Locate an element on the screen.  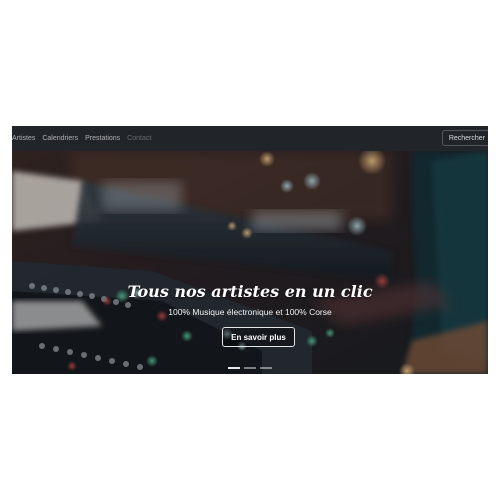
nav-links: Artistes Calendriers Prestations Contact is located at coordinates (85, 138).